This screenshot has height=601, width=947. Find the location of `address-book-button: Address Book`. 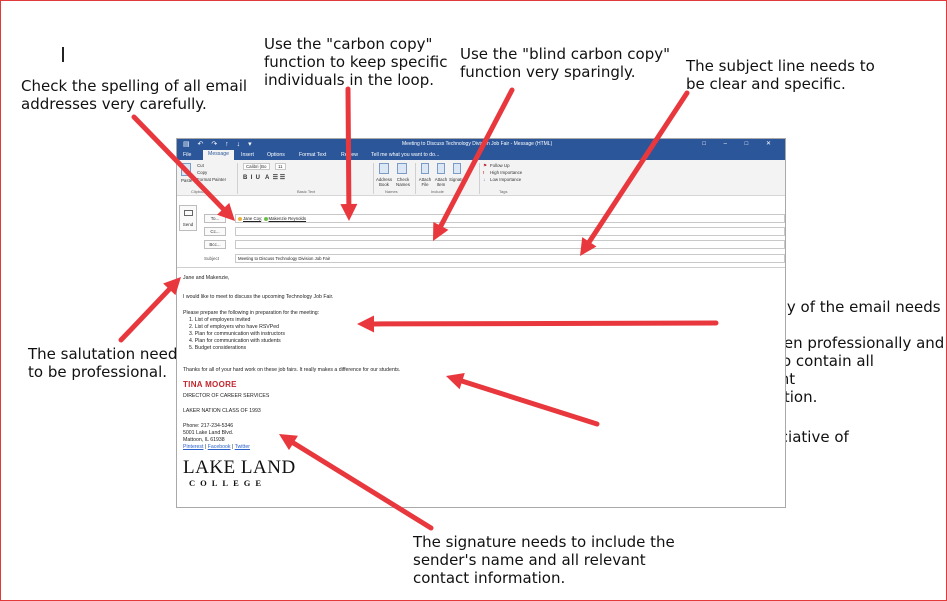

address-book-button: Address Book is located at coordinates (384, 182).